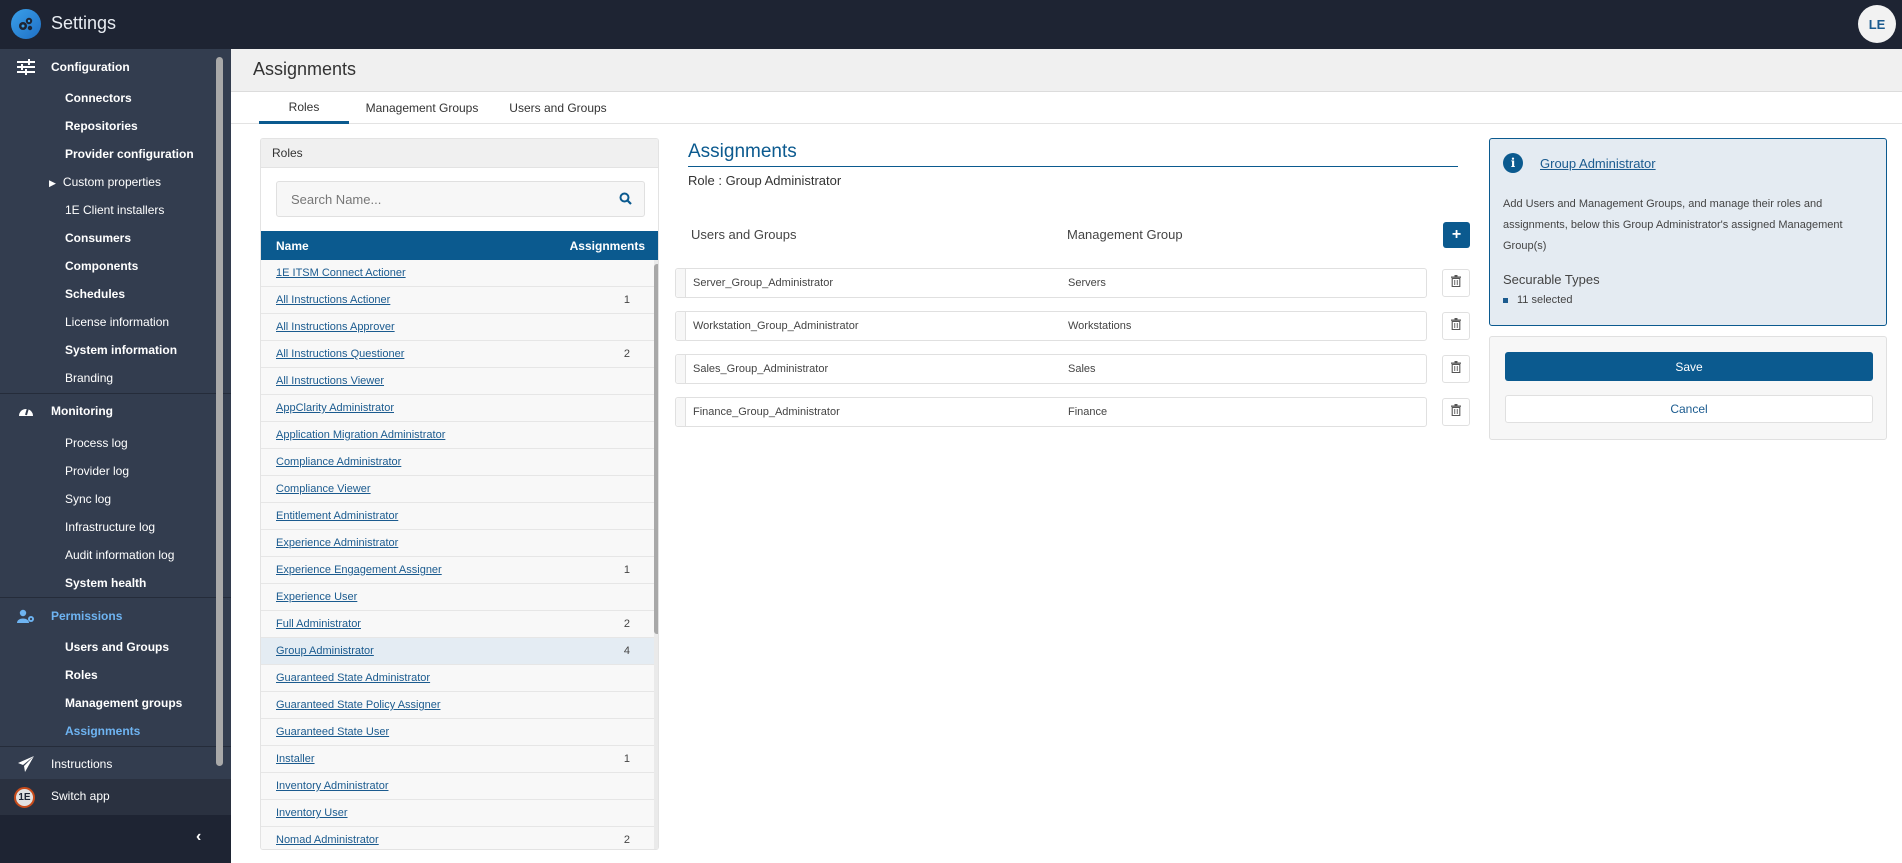  I want to click on role-row: All Instructions Actioner 1, so click(457, 300).